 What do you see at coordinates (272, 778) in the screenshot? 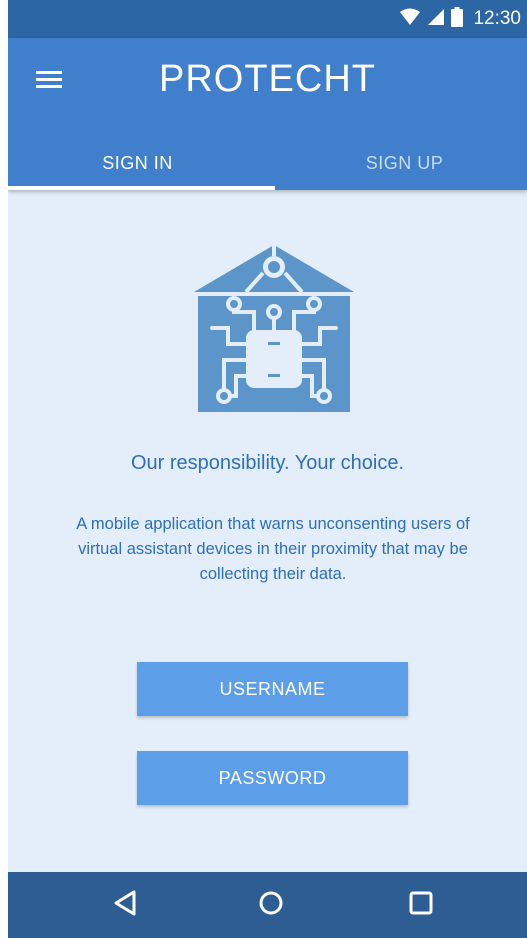
I see `password-field: PASSWORD` at bounding box center [272, 778].